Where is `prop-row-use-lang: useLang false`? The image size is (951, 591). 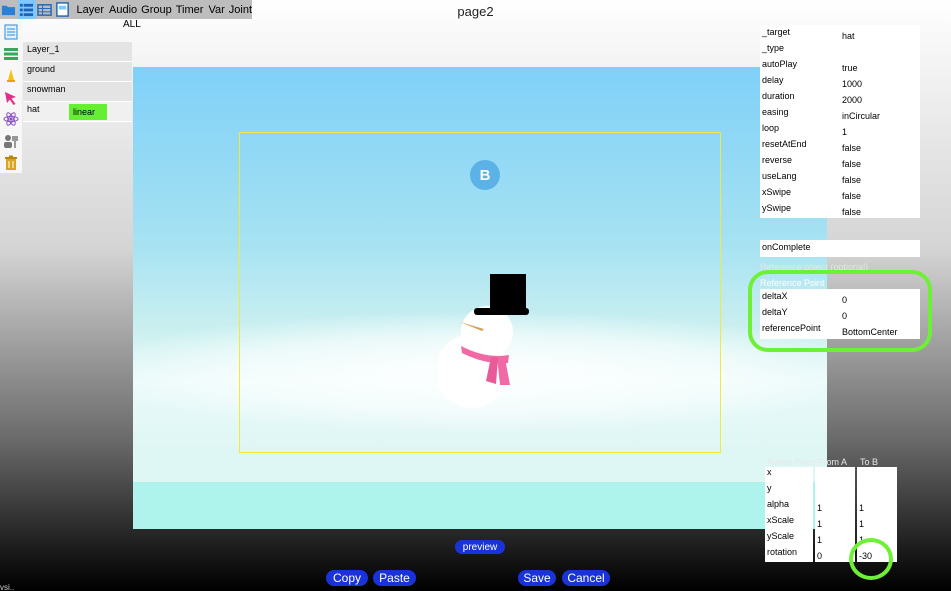 prop-row-use-lang: useLang false is located at coordinates (840, 179).